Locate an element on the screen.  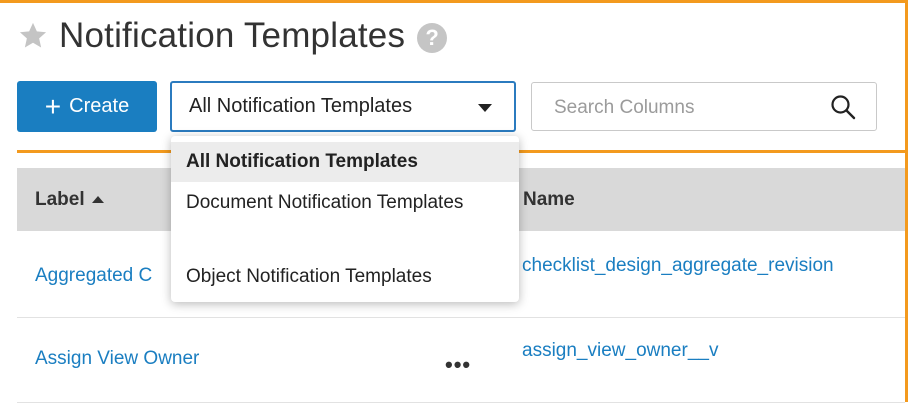
search-box is located at coordinates (704, 107).